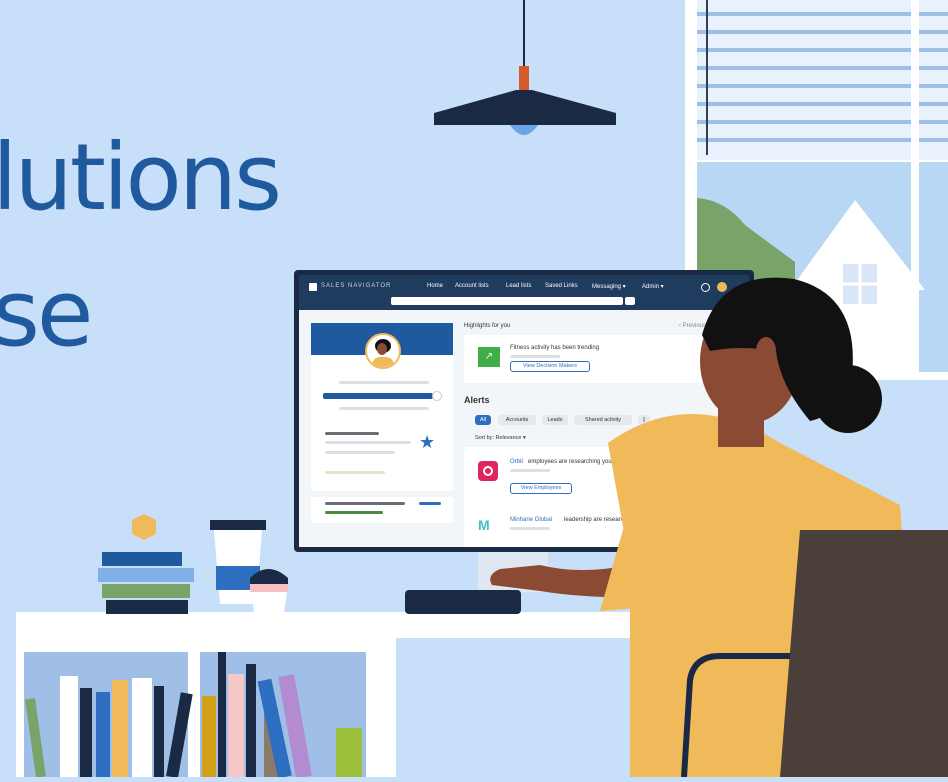 This screenshot has height=782, width=948. I want to click on headline-line-2: se, so click(47, 313).